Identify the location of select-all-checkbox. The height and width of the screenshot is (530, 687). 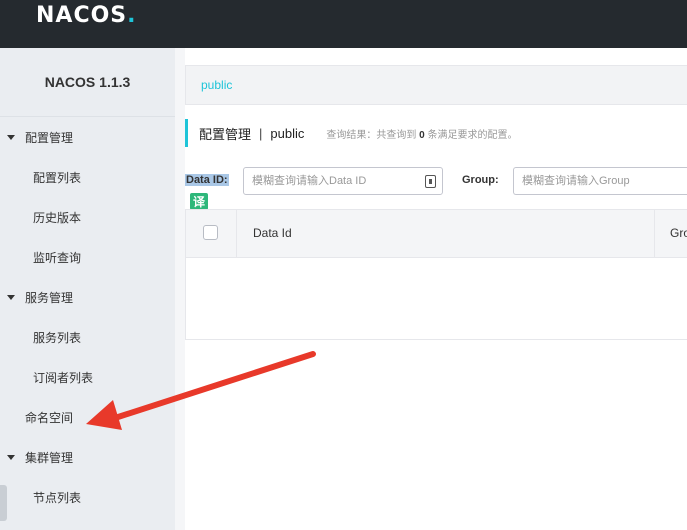
(210, 232).